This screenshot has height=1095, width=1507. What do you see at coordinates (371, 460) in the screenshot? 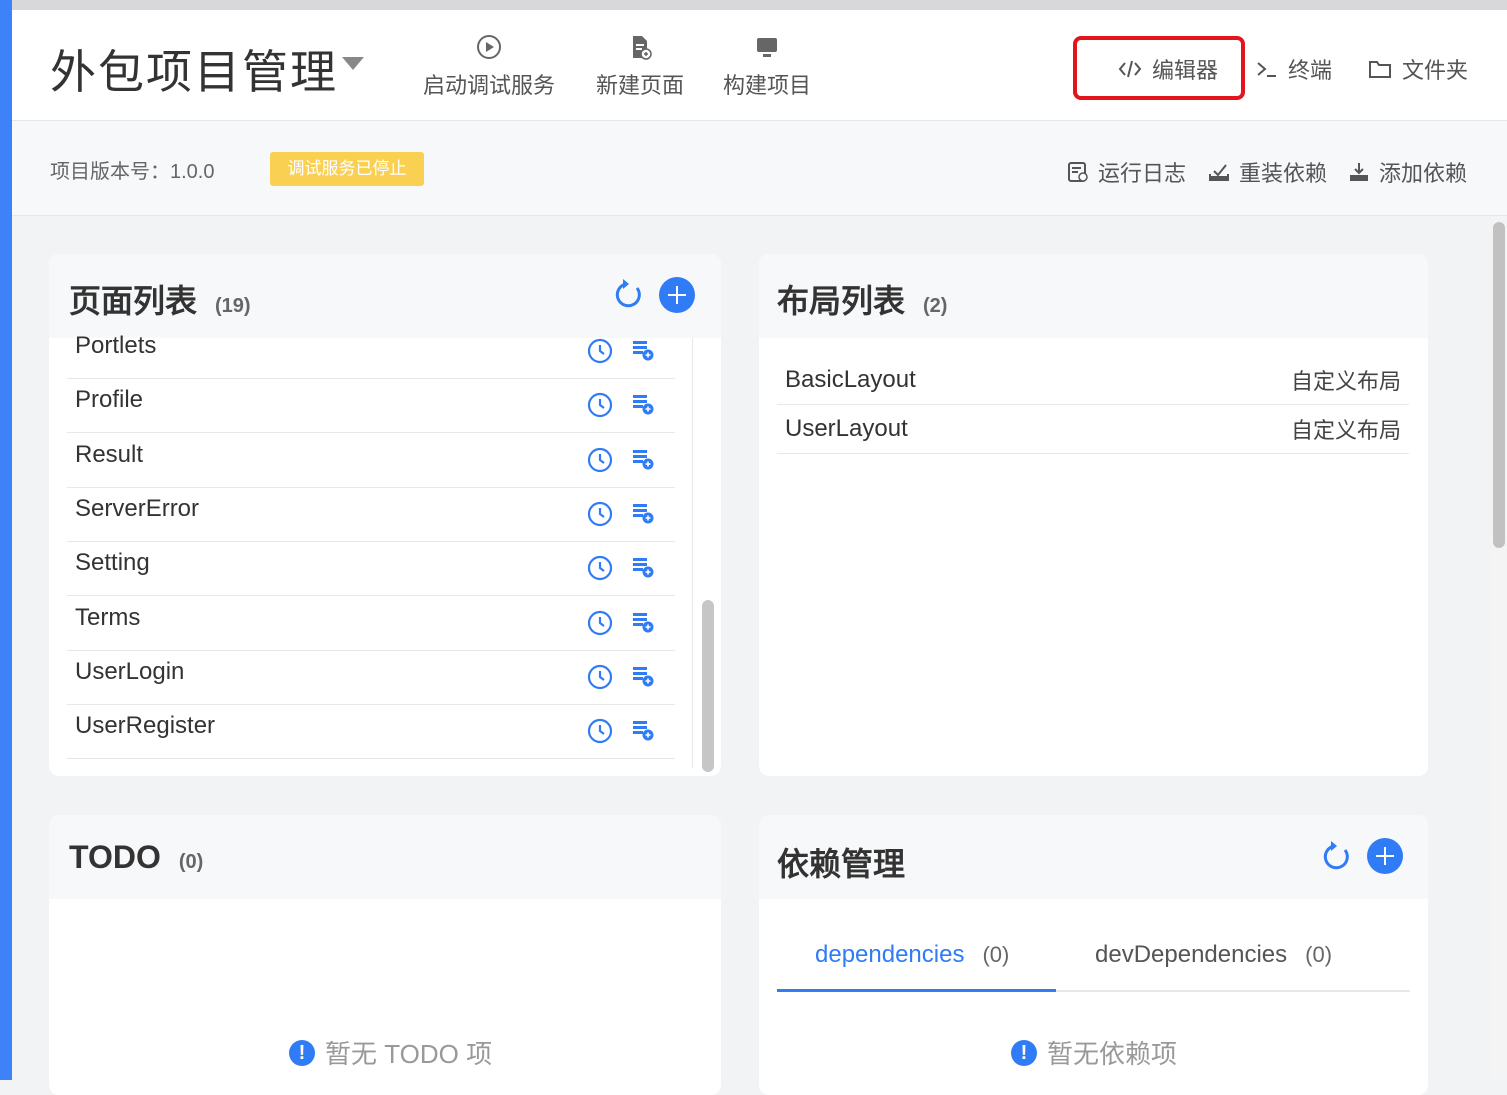
I see `page-row: Result` at bounding box center [371, 460].